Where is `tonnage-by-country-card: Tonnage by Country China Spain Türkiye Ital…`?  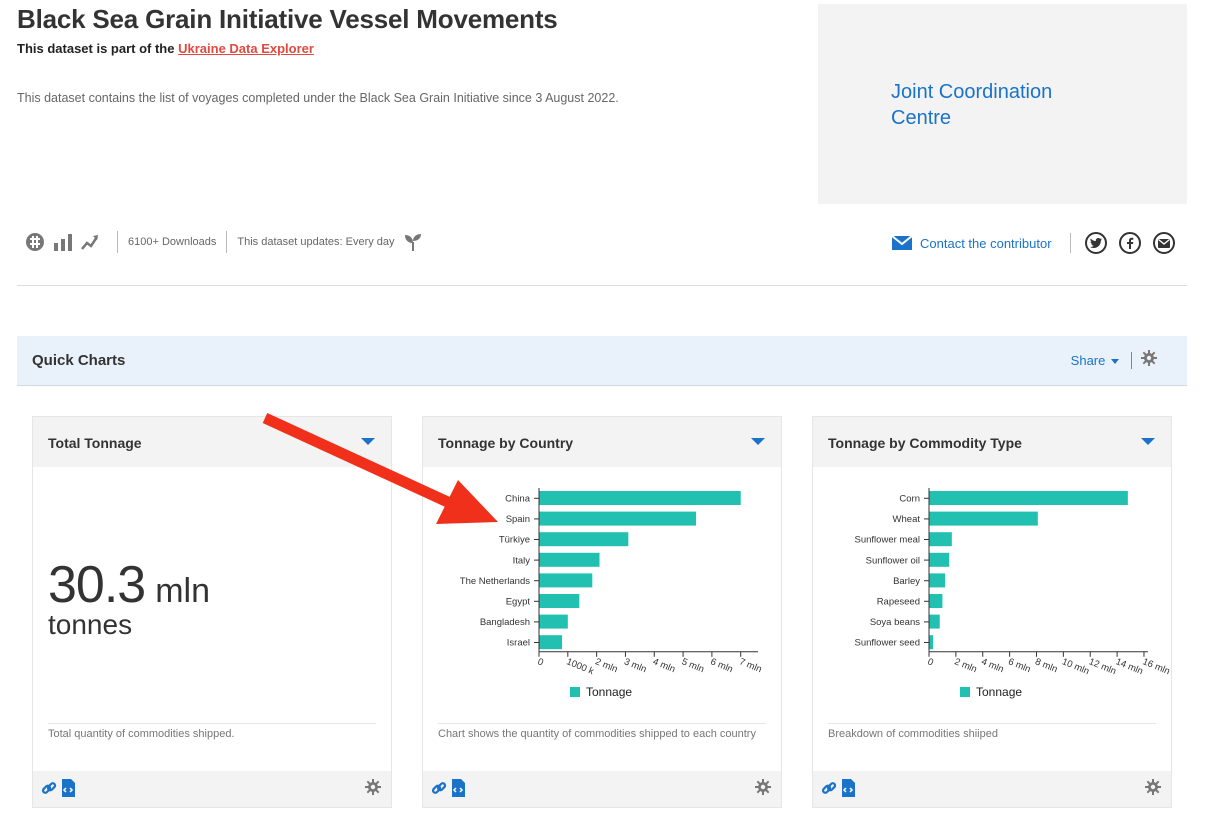 tonnage-by-country-card: Tonnage by Country China Spain Türkiye Ital… is located at coordinates (602, 612).